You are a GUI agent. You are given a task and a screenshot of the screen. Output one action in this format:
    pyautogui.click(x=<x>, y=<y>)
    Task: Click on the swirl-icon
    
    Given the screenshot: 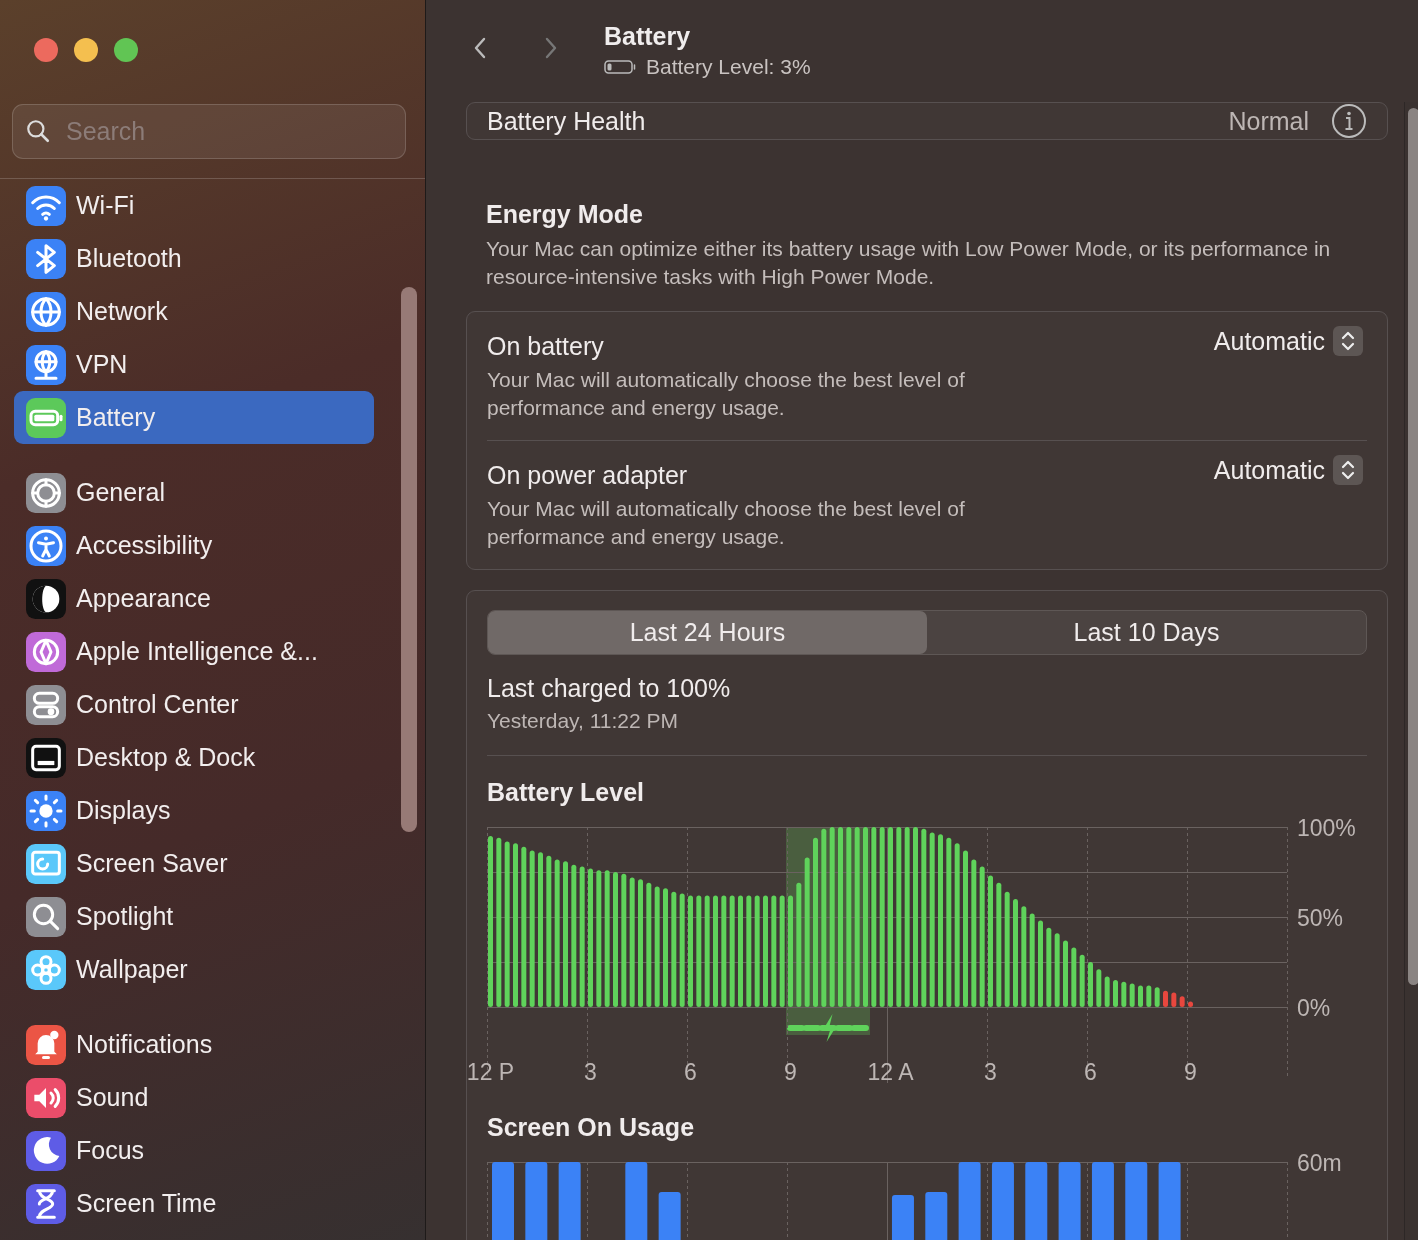 What is the action you would take?
    pyautogui.click(x=46, y=651)
    